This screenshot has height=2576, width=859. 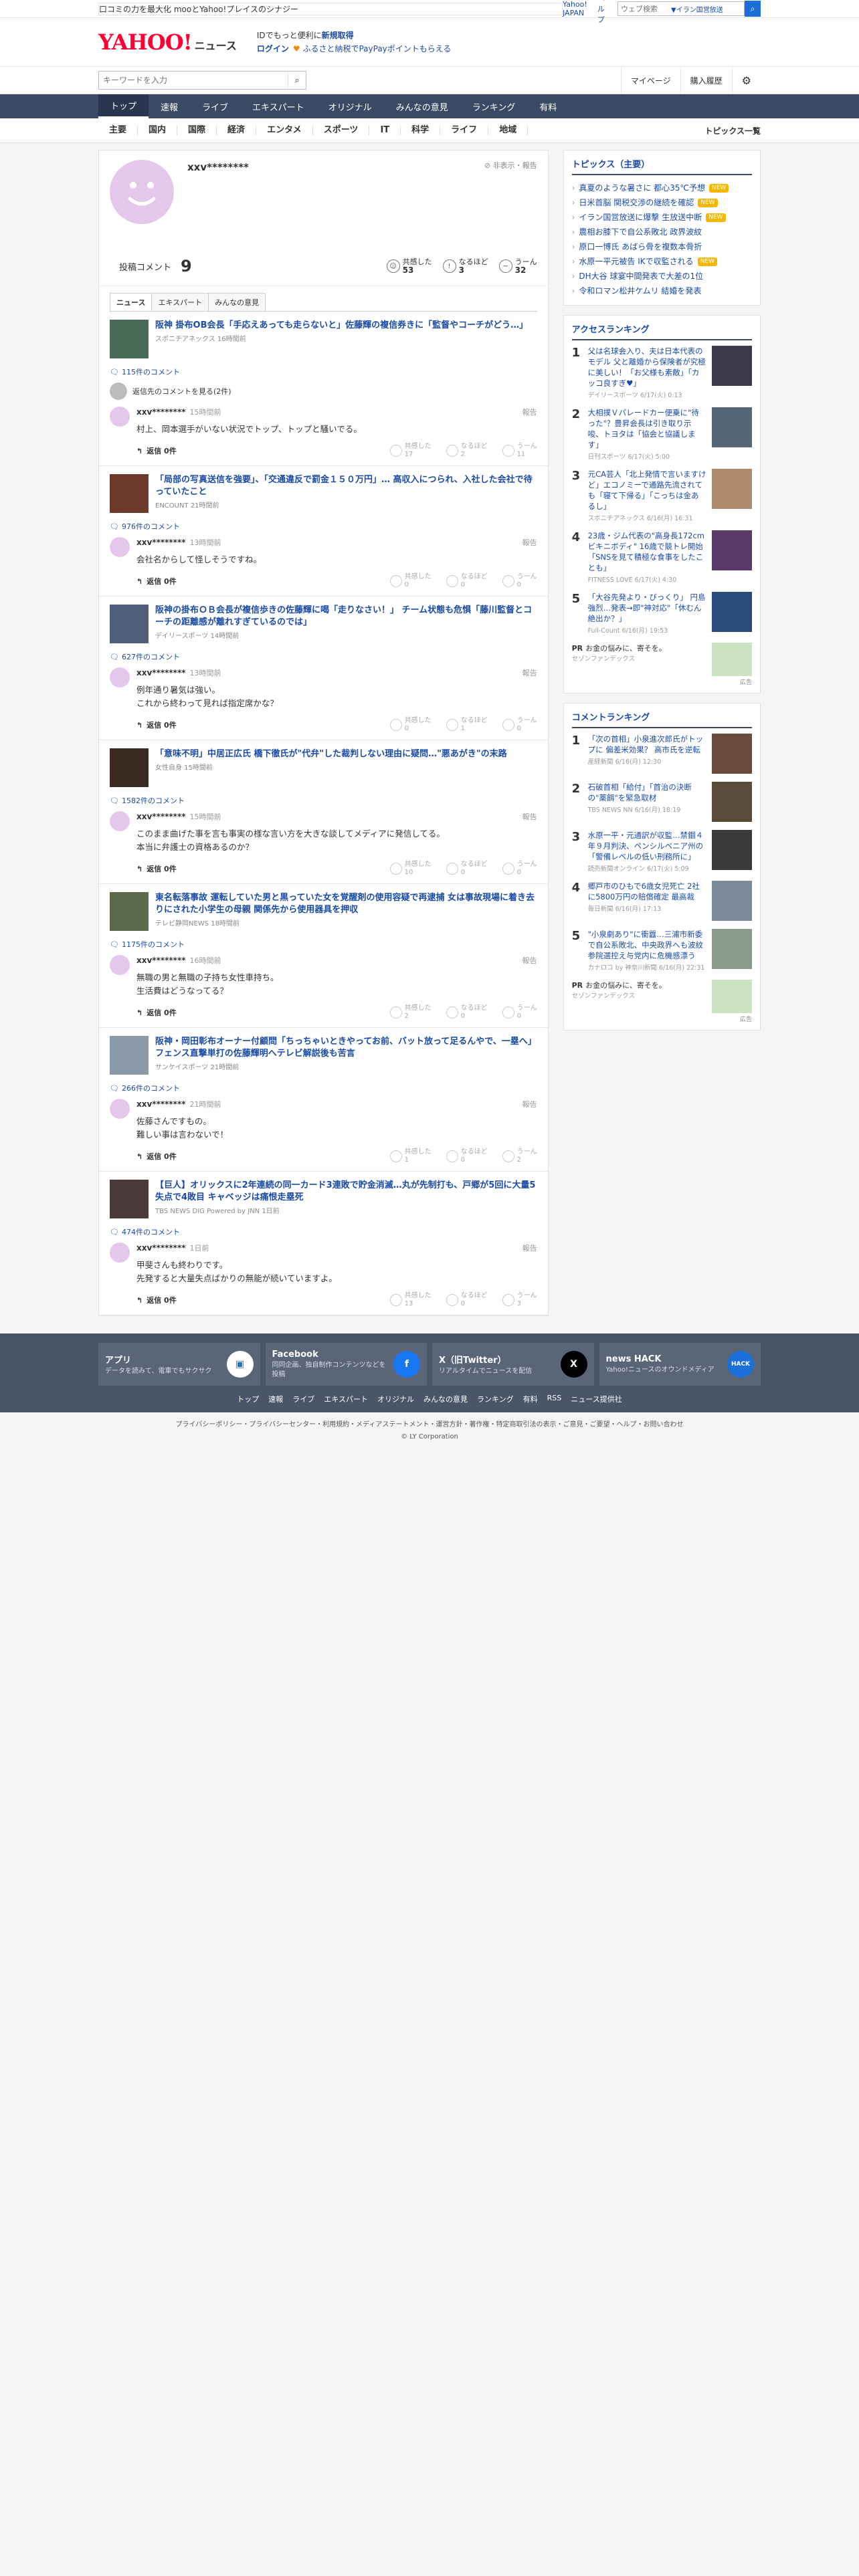 What do you see at coordinates (273, 48) in the screenshot?
I see `login-link: ログイン` at bounding box center [273, 48].